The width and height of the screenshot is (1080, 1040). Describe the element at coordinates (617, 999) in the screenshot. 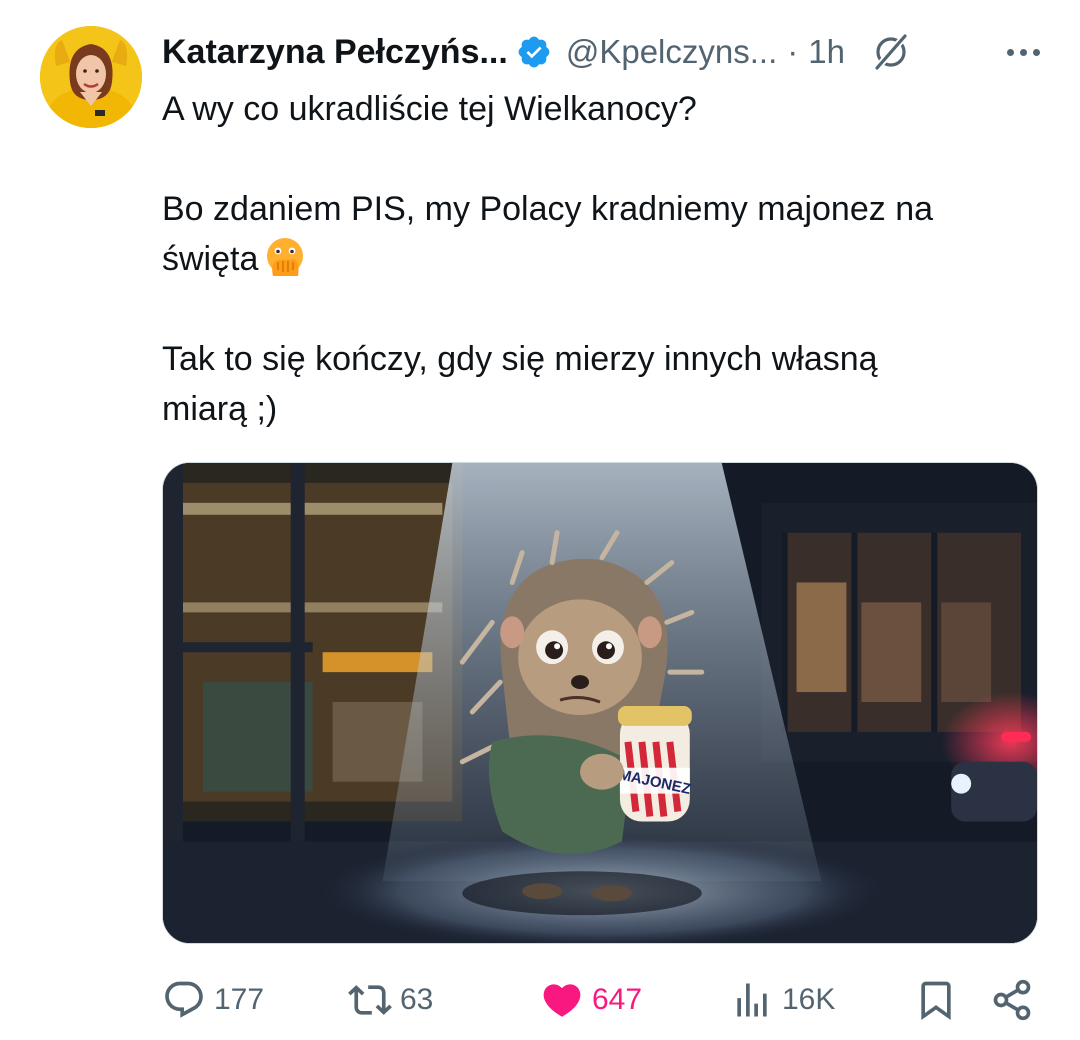

I see `like-count: 647` at that location.